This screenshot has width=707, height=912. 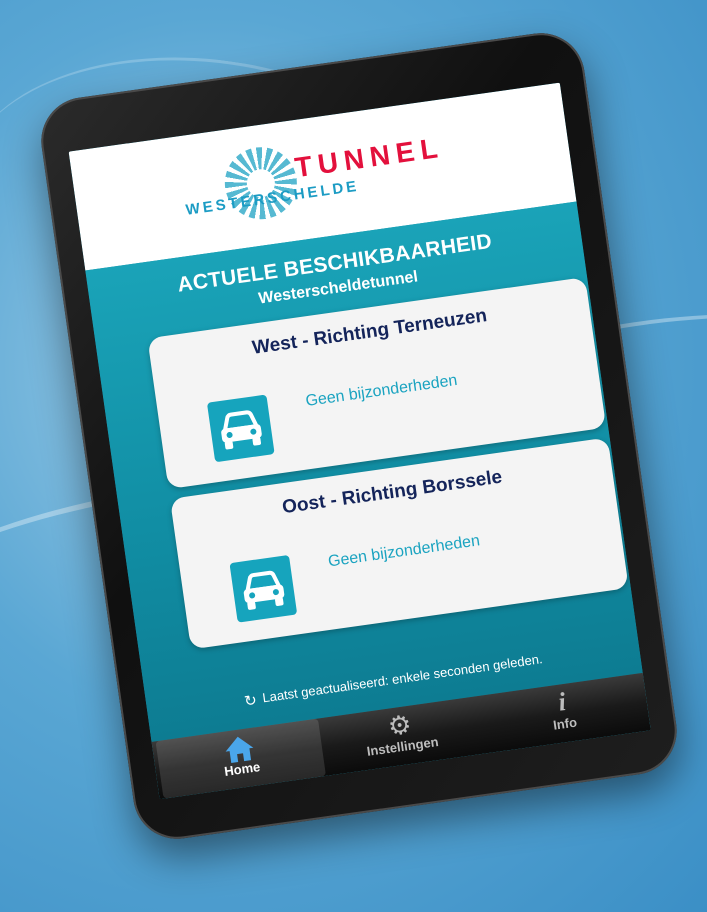 I want to click on logo-tunnel-text: TUNNEL, so click(x=369, y=157).